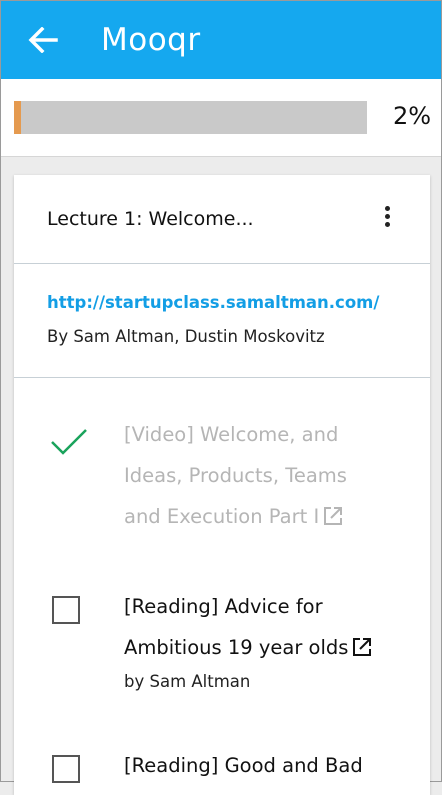 This screenshot has width=442, height=795. Describe the element at coordinates (243, 765) in the screenshot. I see `item-title-text: [Reading] Good and Bad` at that location.